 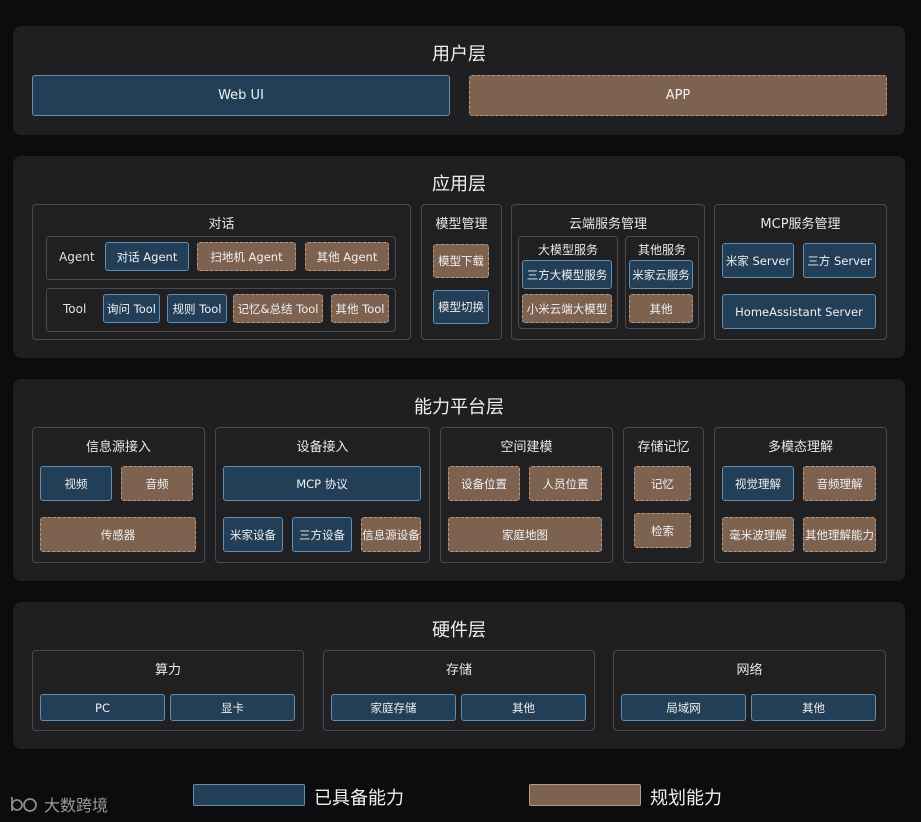 I want to click on tool-other: 其他 Tool, so click(x=360, y=308).